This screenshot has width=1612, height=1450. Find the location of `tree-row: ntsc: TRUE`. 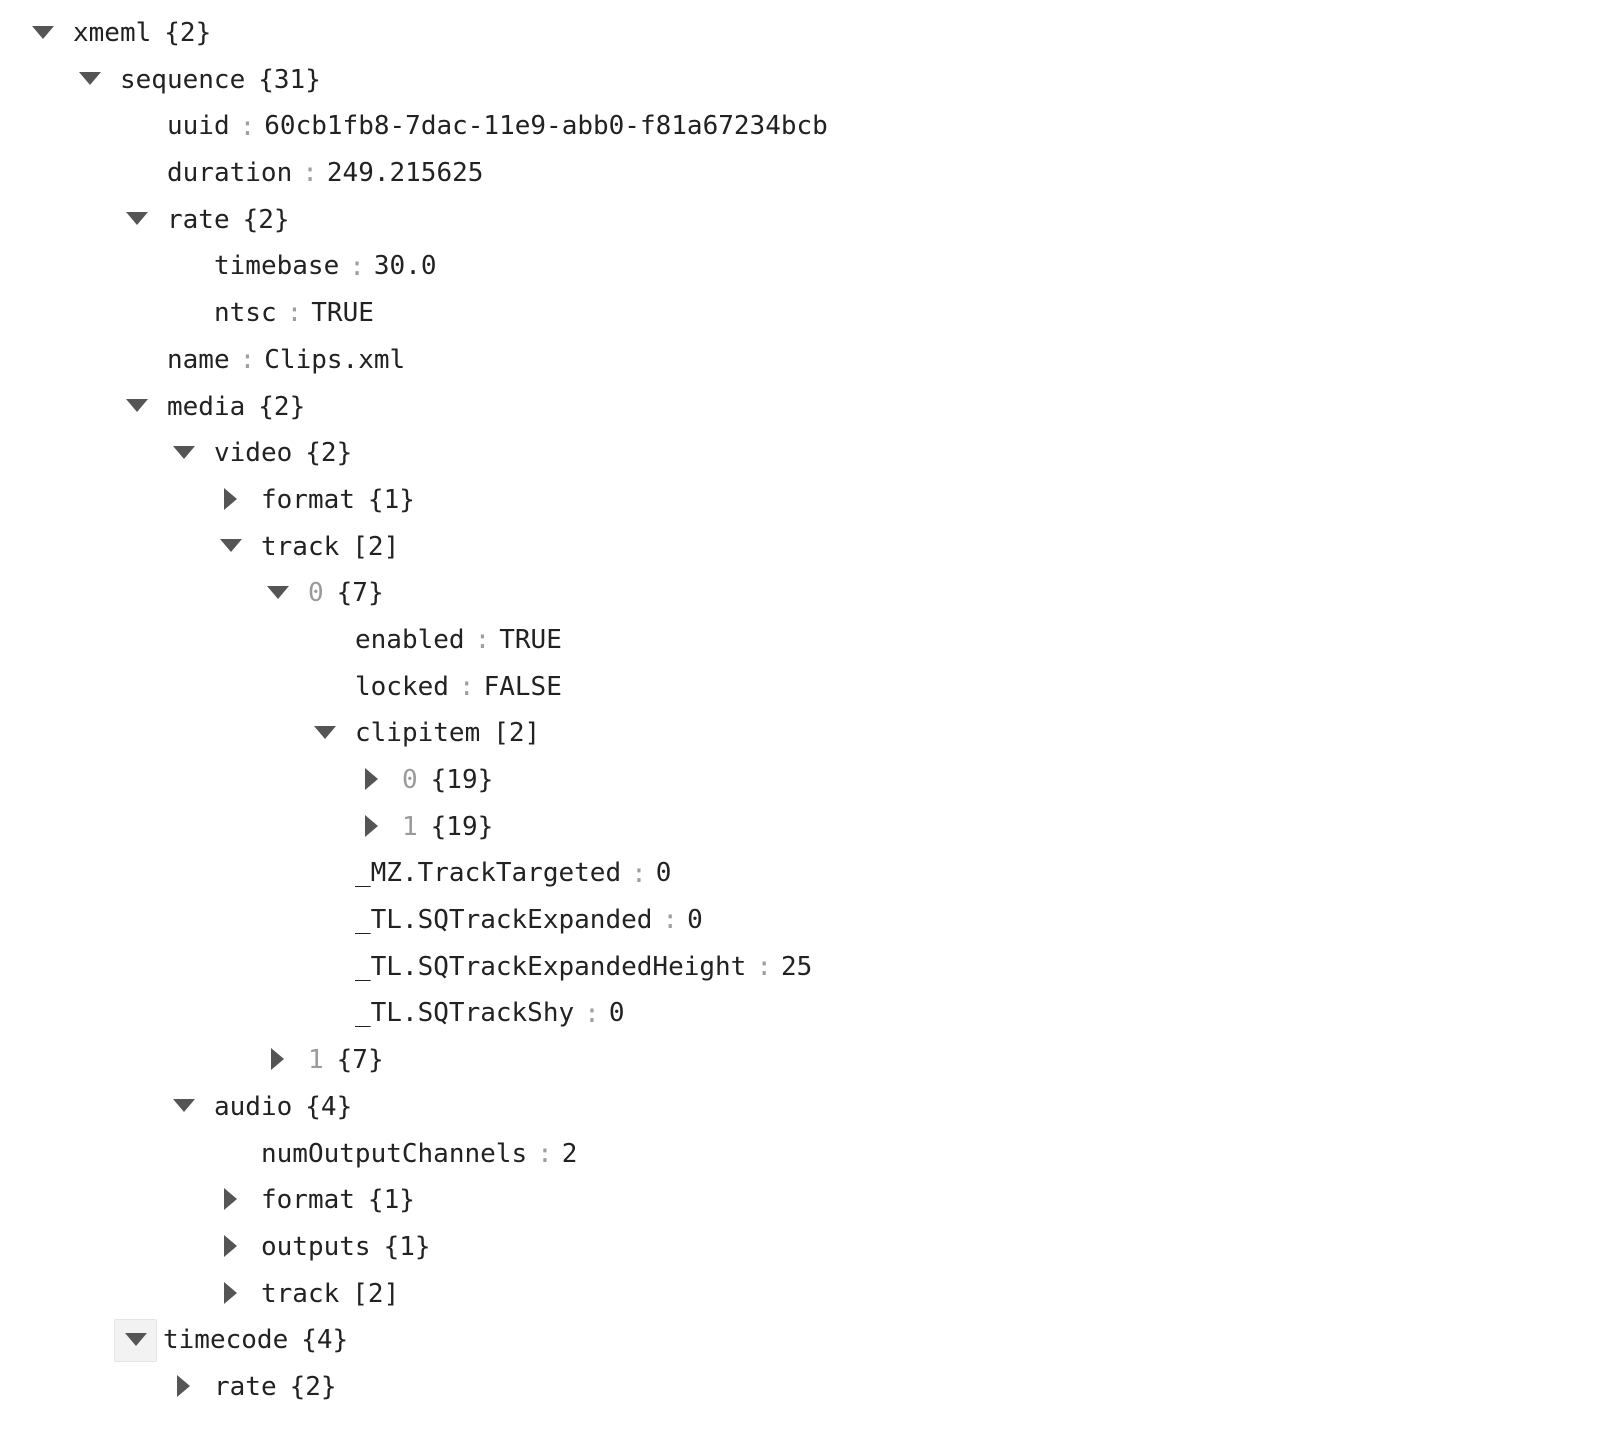

tree-row: ntsc: TRUE is located at coordinates (806, 313).